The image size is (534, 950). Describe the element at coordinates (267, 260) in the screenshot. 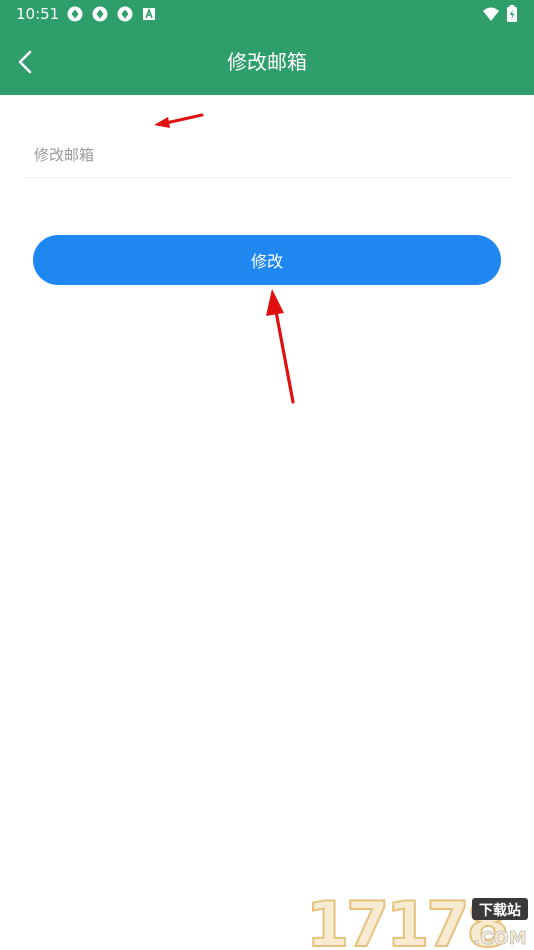

I see `submit-button: 修改` at that location.